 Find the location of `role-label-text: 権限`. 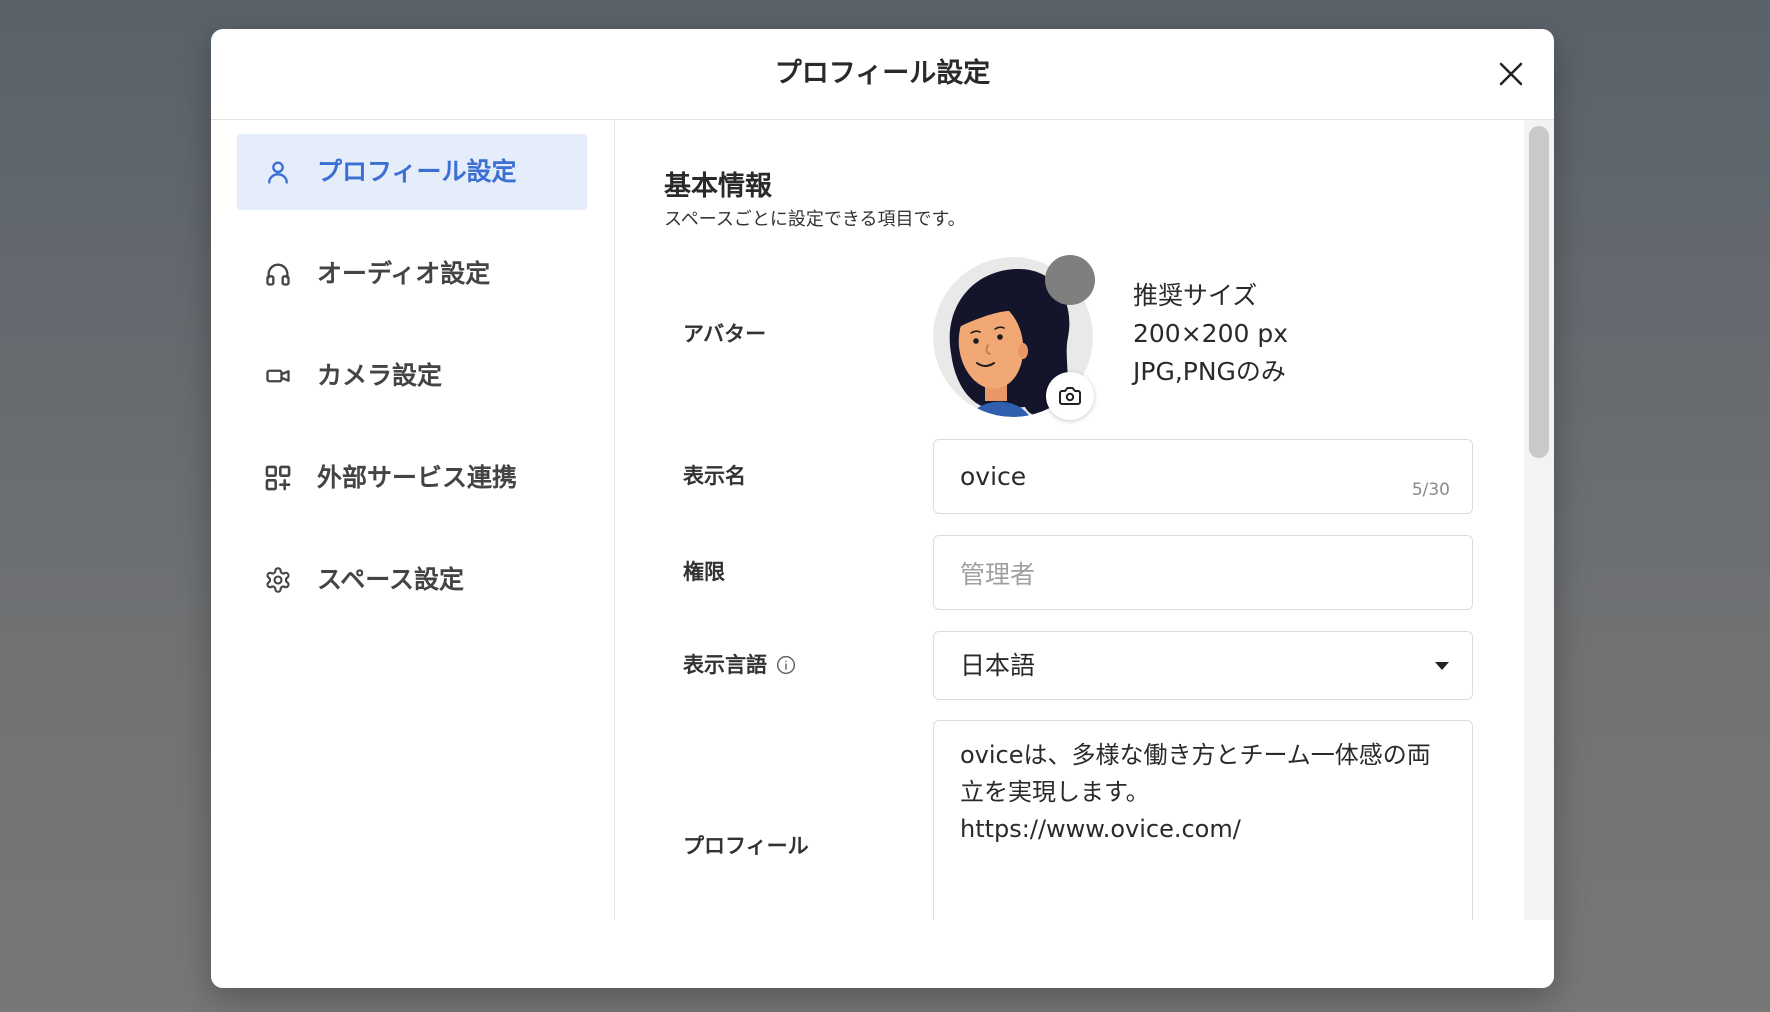

role-label-text: 権限 is located at coordinates (704, 572).